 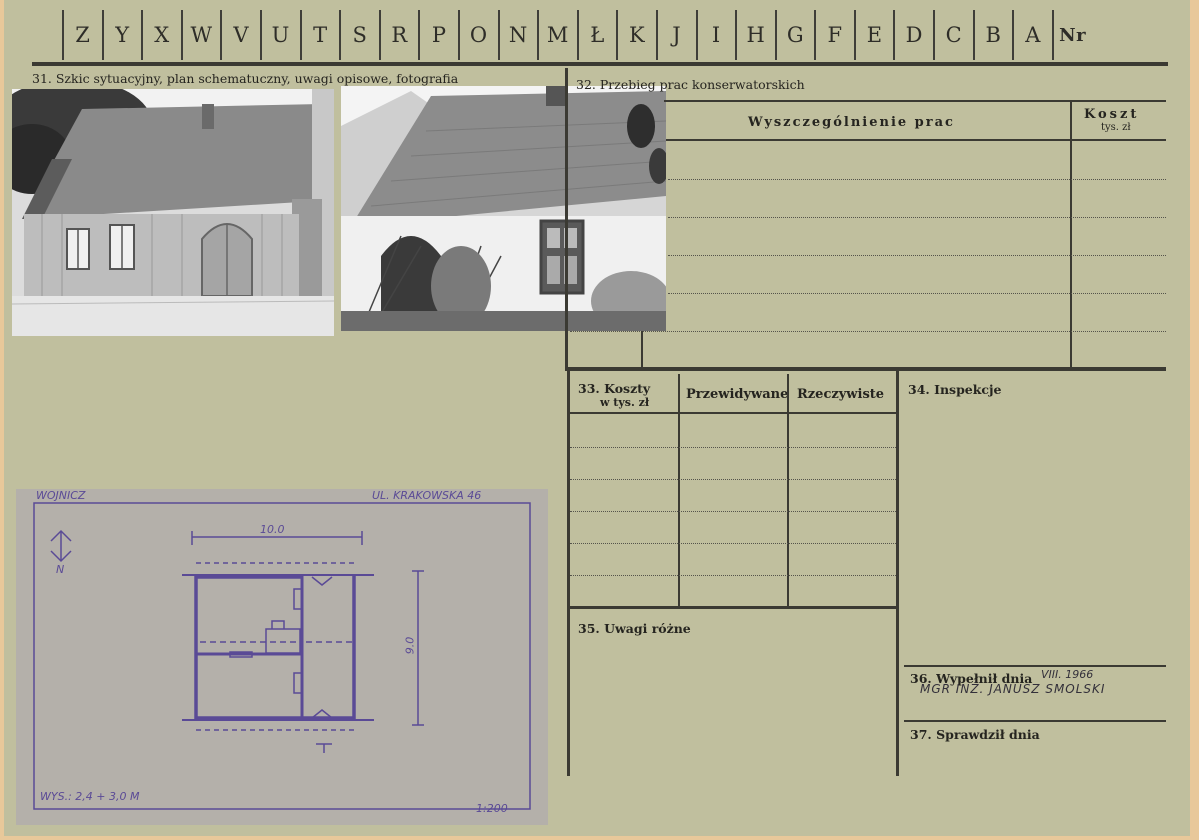 What do you see at coordinates (794, 35) in the screenshot?
I see `letter-cell: G` at bounding box center [794, 35].